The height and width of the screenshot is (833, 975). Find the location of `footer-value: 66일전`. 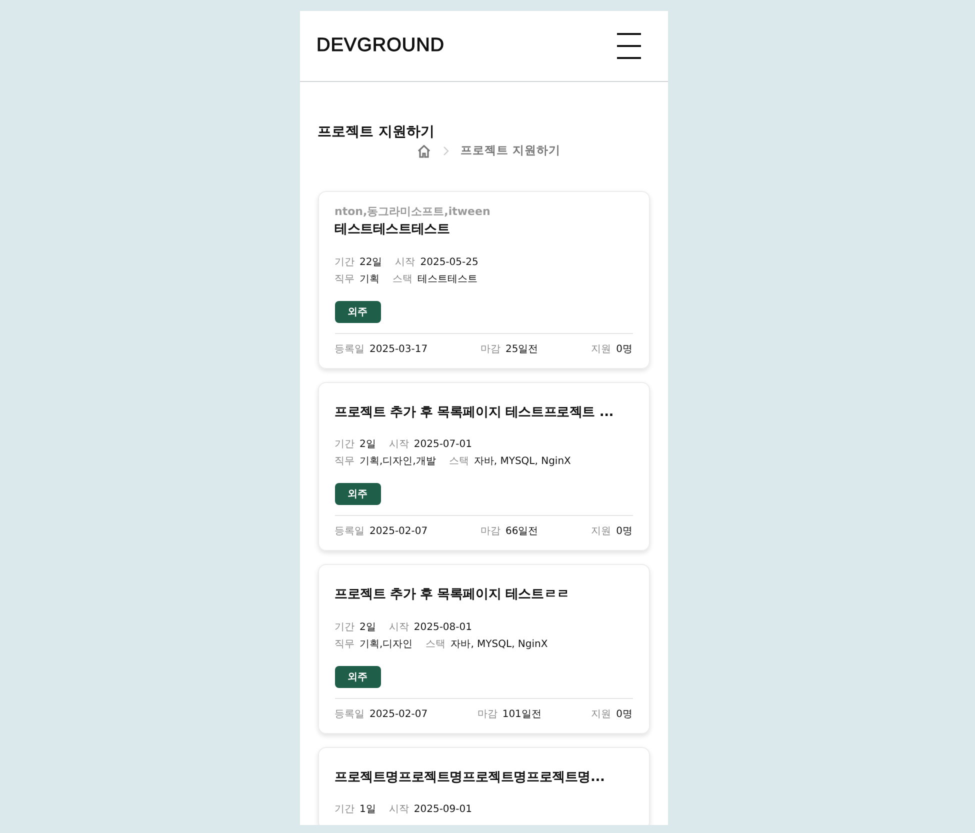

footer-value: 66일전 is located at coordinates (522, 531).